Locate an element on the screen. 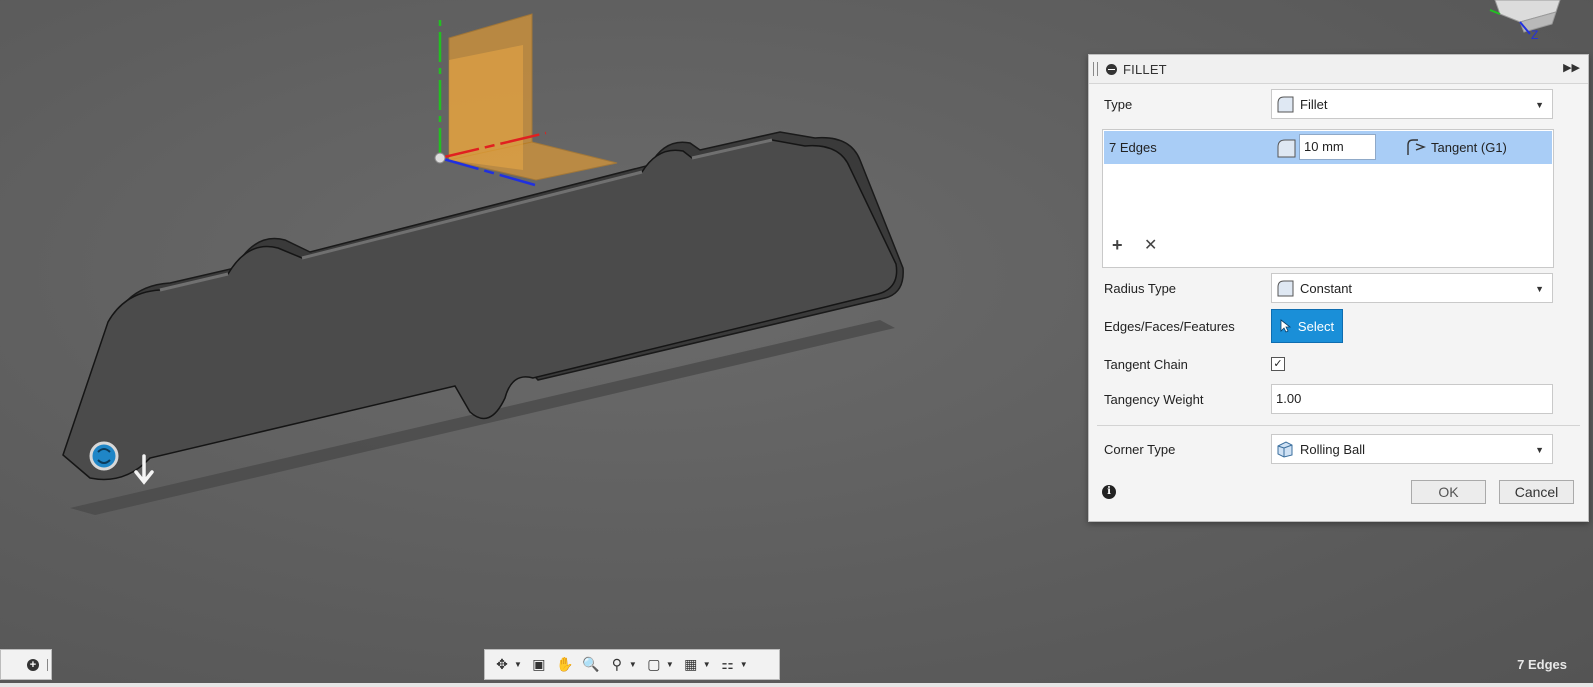  viewcube: Z is located at coordinates (1525, 21).